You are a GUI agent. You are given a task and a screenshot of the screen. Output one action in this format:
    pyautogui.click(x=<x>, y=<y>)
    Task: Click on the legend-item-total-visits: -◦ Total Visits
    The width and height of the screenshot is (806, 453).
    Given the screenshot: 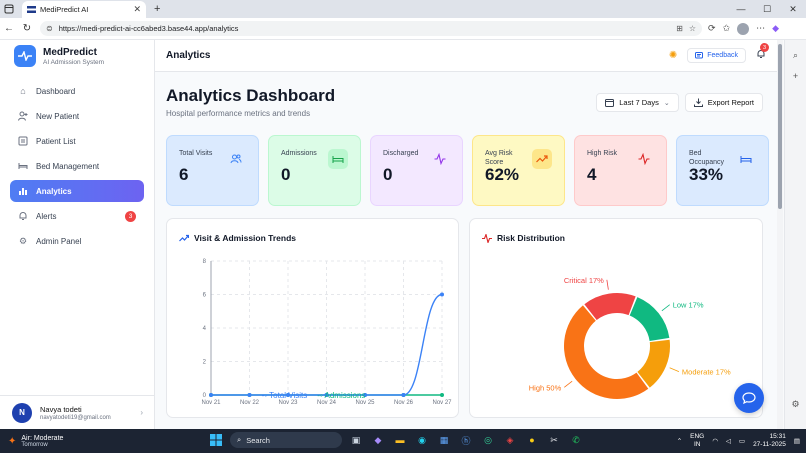 What is the action you would take?
    pyautogui.click(x=285, y=395)
    